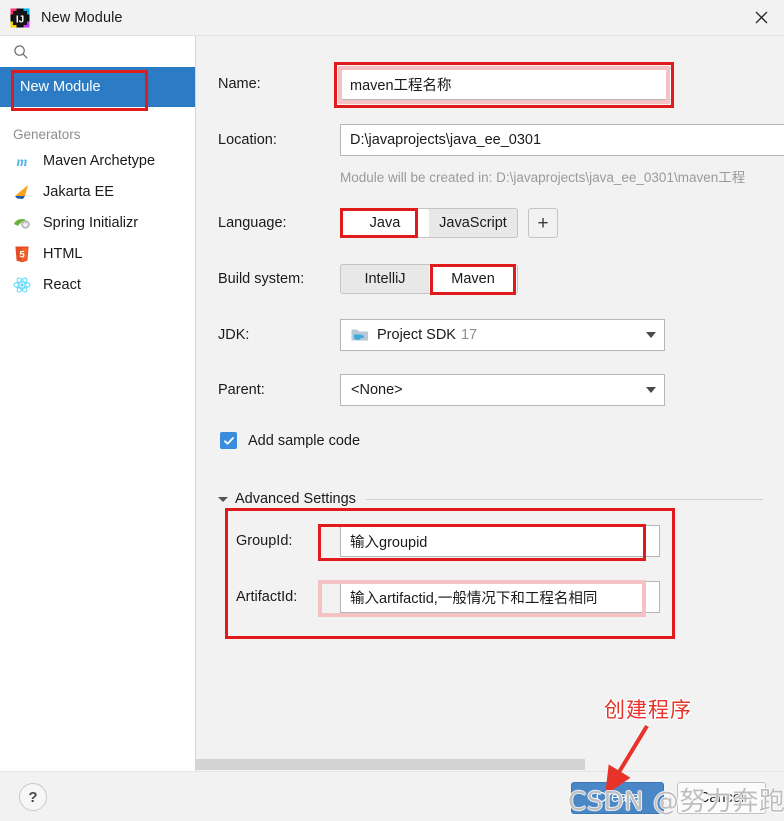  What do you see at coordinates (78, 191) in the screenshot?
I see `generator-label: Jakarta EE` at bounding box center [78, 191].